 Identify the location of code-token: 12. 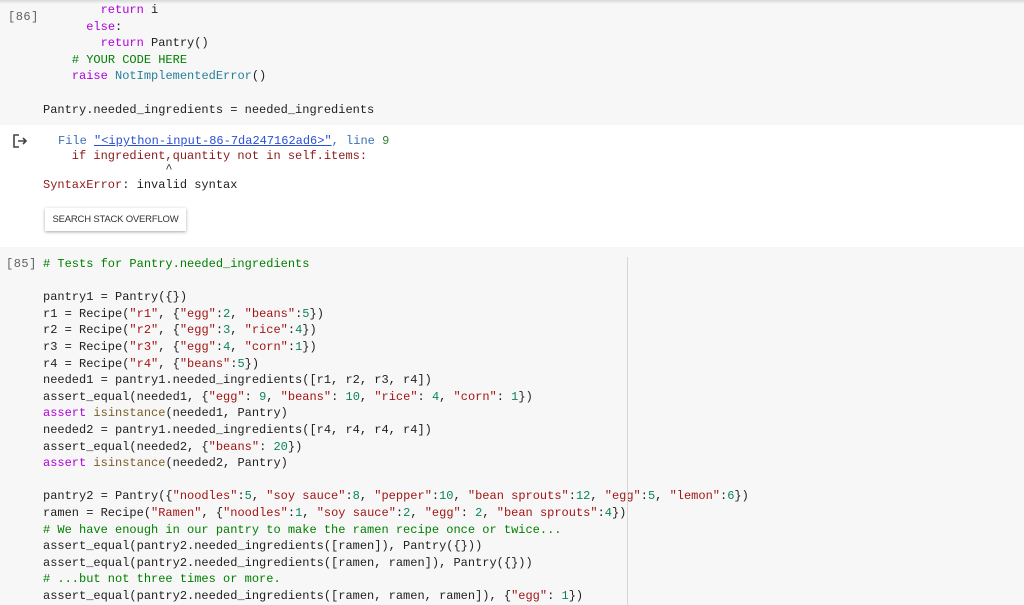
(583, 496).